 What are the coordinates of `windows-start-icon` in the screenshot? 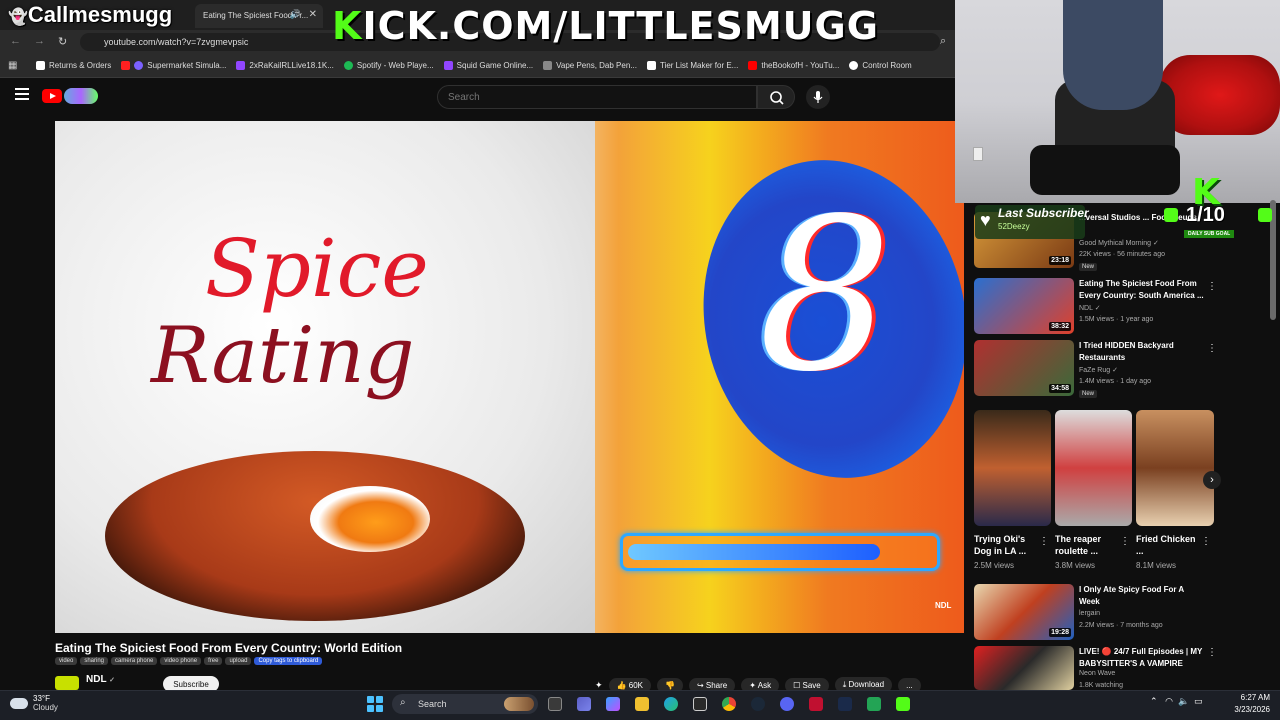 It's located at (375, 704).